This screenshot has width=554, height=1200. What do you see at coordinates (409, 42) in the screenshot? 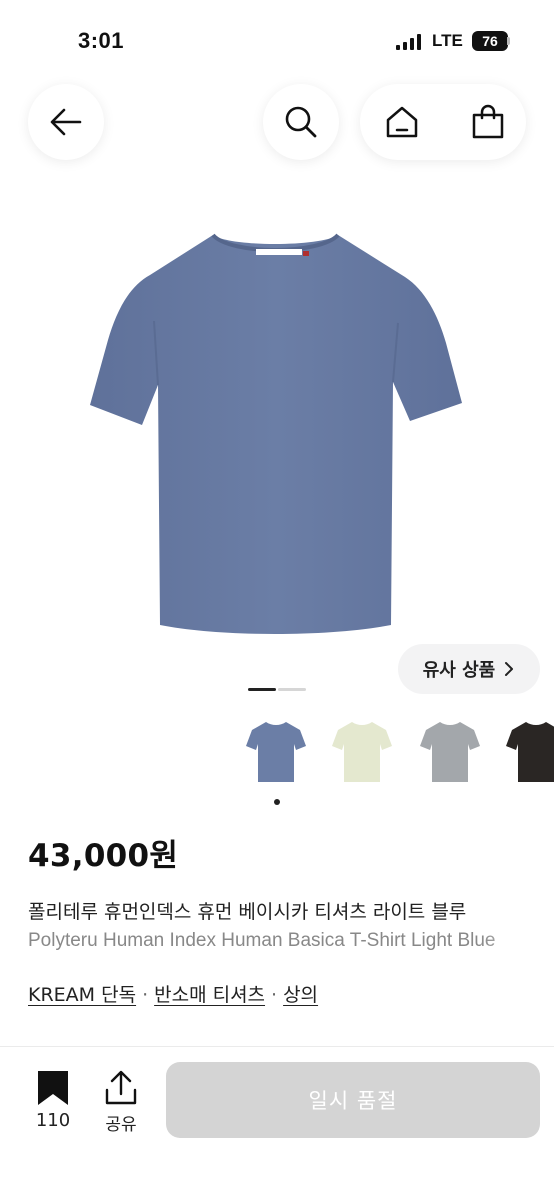
I see `signal-icon` at bounding box center [409, 42].